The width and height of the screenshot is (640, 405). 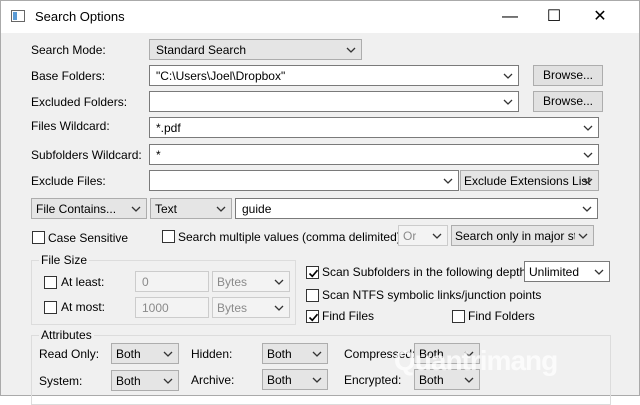 What do you see at coordinates (80, 16) in the screenshot?
I see `window-title: Search Options` at bounding box center [80, 16].